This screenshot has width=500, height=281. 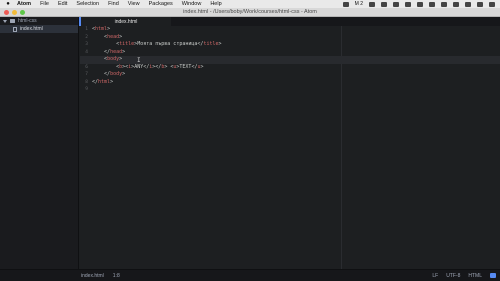 What do you see at coordinates (296, 75) in the screenshot?
I see `code-line: </body>` at bounding box center [296, 75].